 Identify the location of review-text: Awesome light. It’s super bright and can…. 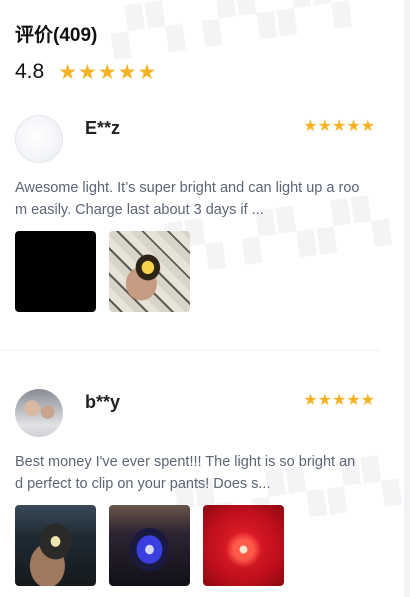
(187, 199).